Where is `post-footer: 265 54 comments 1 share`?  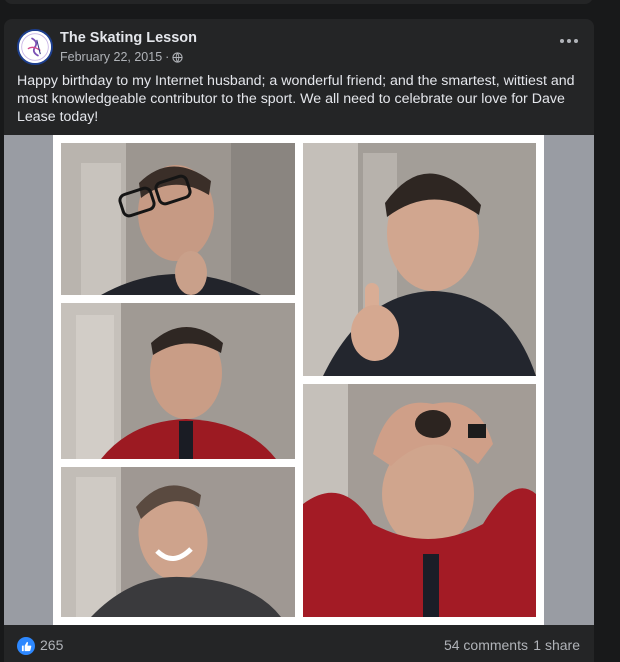
post-footer: 265 54 comments 1 share is located at coordinates (299, 643).